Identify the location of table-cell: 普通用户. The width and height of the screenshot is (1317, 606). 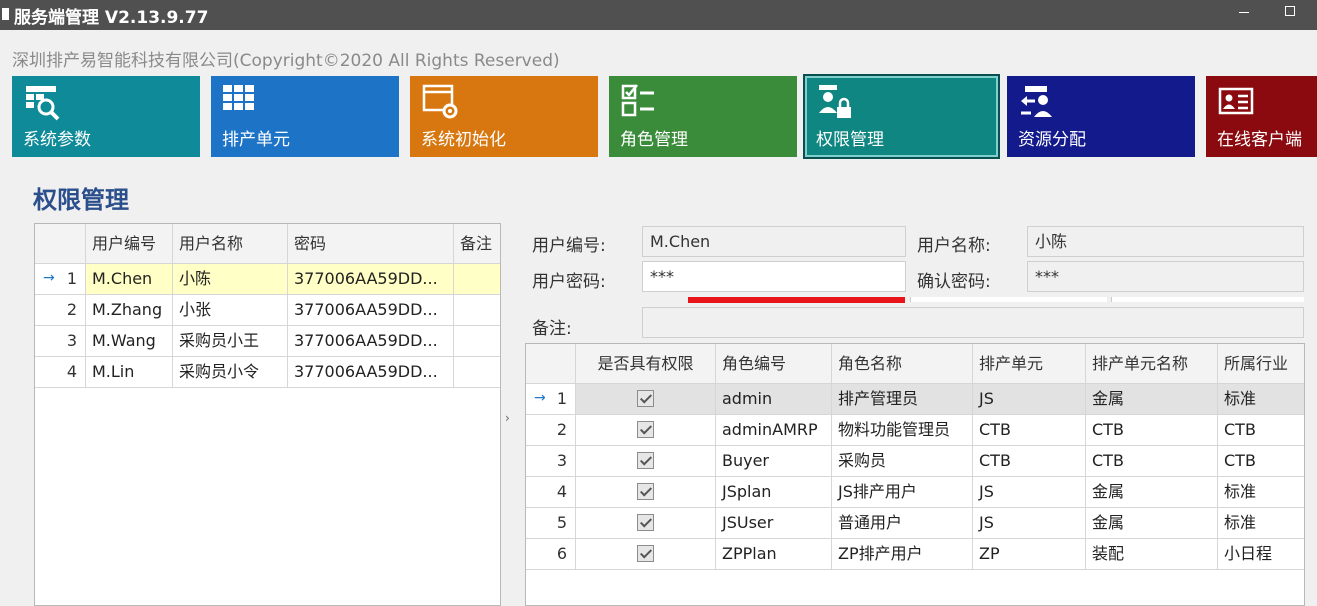
(902, 523).